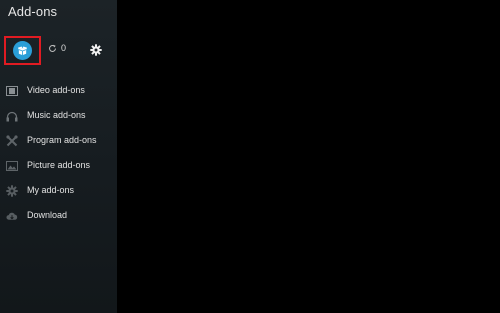  I want to click on open-box-icon, so click(22, 50).